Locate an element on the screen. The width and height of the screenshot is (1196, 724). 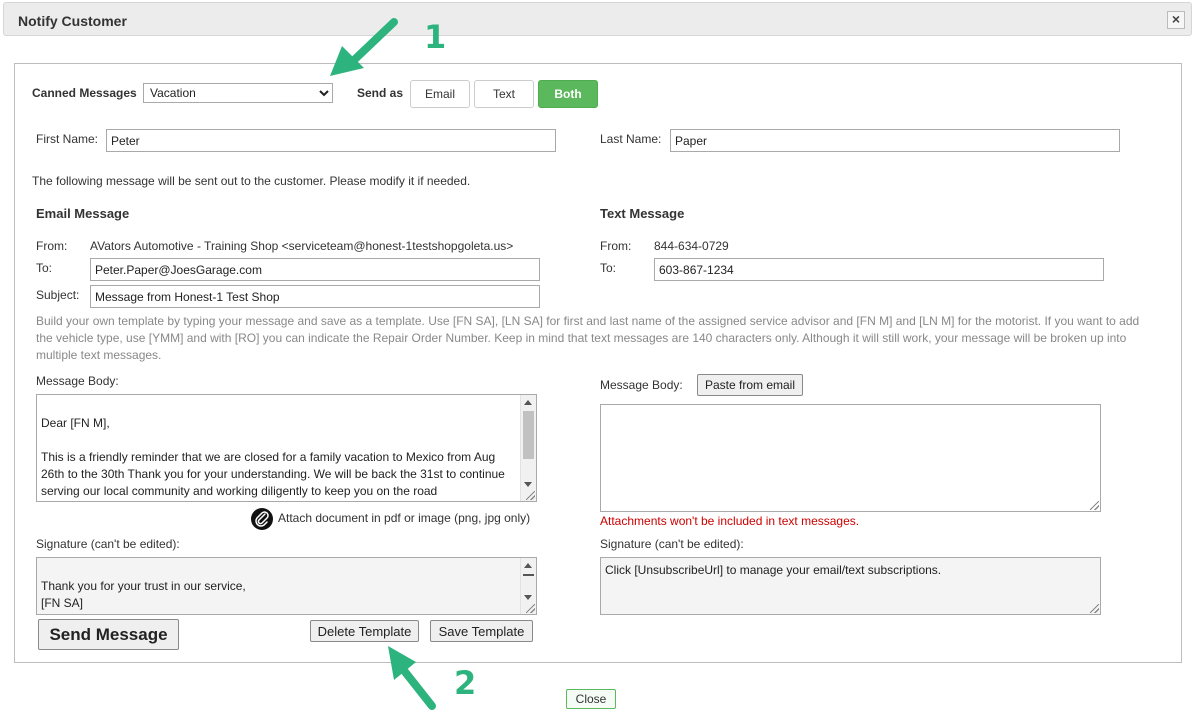
annotation-marker-1: 1 is located at coordinates (435, 37).